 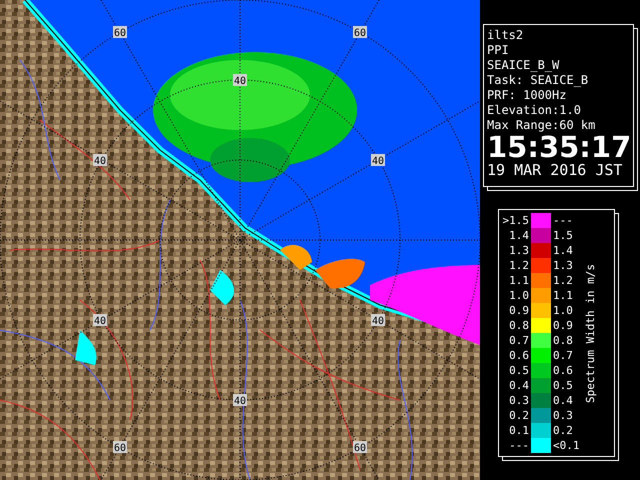 What do you see at coordinates (519, 430) in the screenshot?
I see `legend-value: 0.1` at bounding box center [519, 430].